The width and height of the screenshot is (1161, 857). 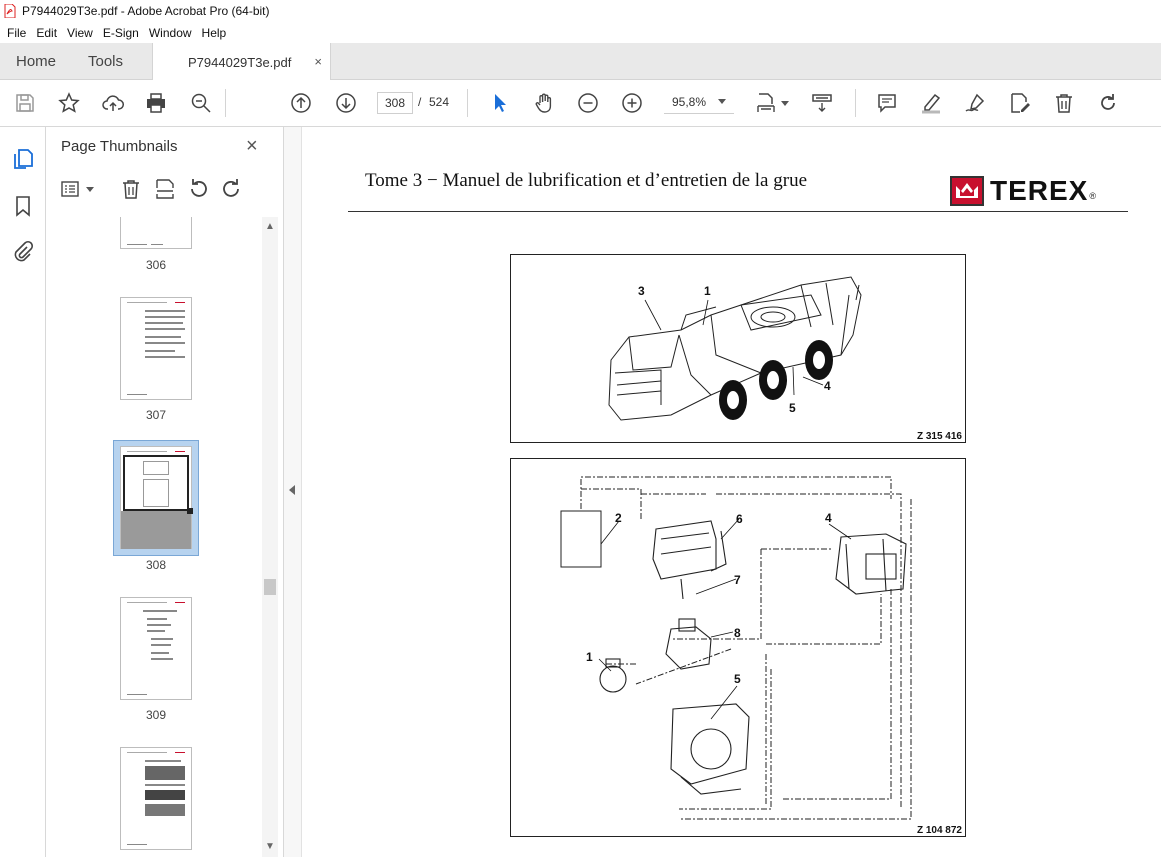 What do you see at coordinates (23, 252) in the screenshot?
I see `attachment-icon` at bounding box center [23, 252].